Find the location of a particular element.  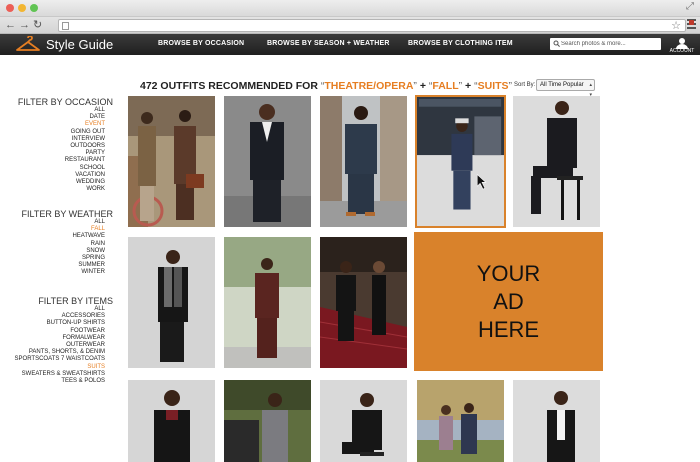

browser-menu-icon is located at coordinates (691, 25).